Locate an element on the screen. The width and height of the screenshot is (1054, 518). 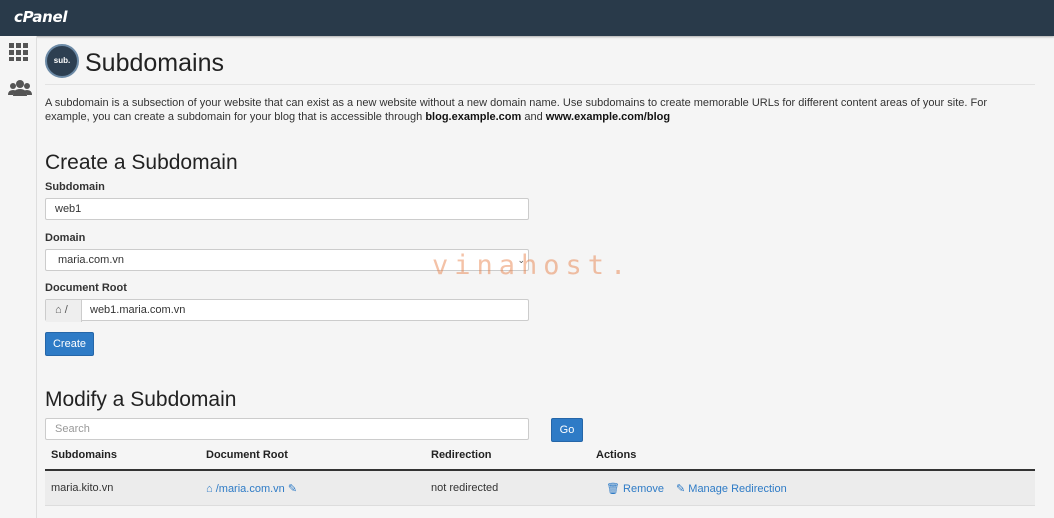
manage-redirection-link: ✎ Manage Redirection is located at coordinates (731, 488).